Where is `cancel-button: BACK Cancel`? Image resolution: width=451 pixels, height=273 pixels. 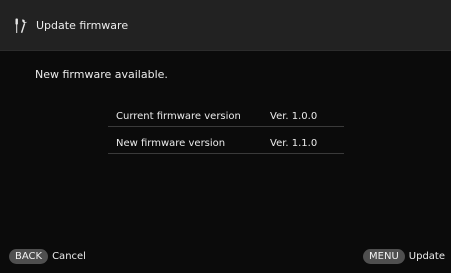 cancel-button: BACK Cancel is located at coordinates (47, 256).